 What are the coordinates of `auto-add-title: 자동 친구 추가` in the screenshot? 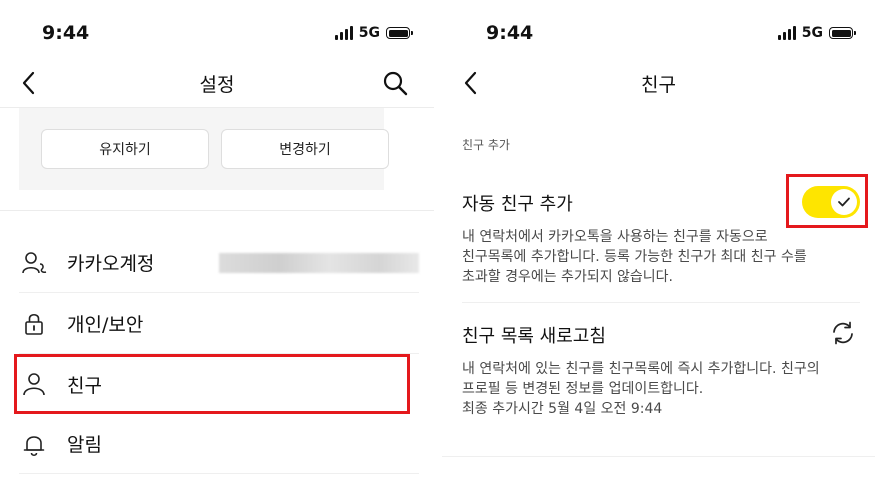 It's located at (517, 204).